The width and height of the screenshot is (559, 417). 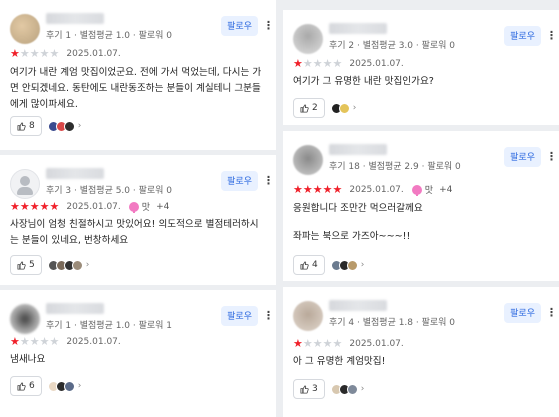 What do you see at coordinates (392, 46) in the screenshot?
I see `reviewer-stats: 후기 2 · 별점평균 3.0 · 팔로워 0` at bounding box center [392, 46].